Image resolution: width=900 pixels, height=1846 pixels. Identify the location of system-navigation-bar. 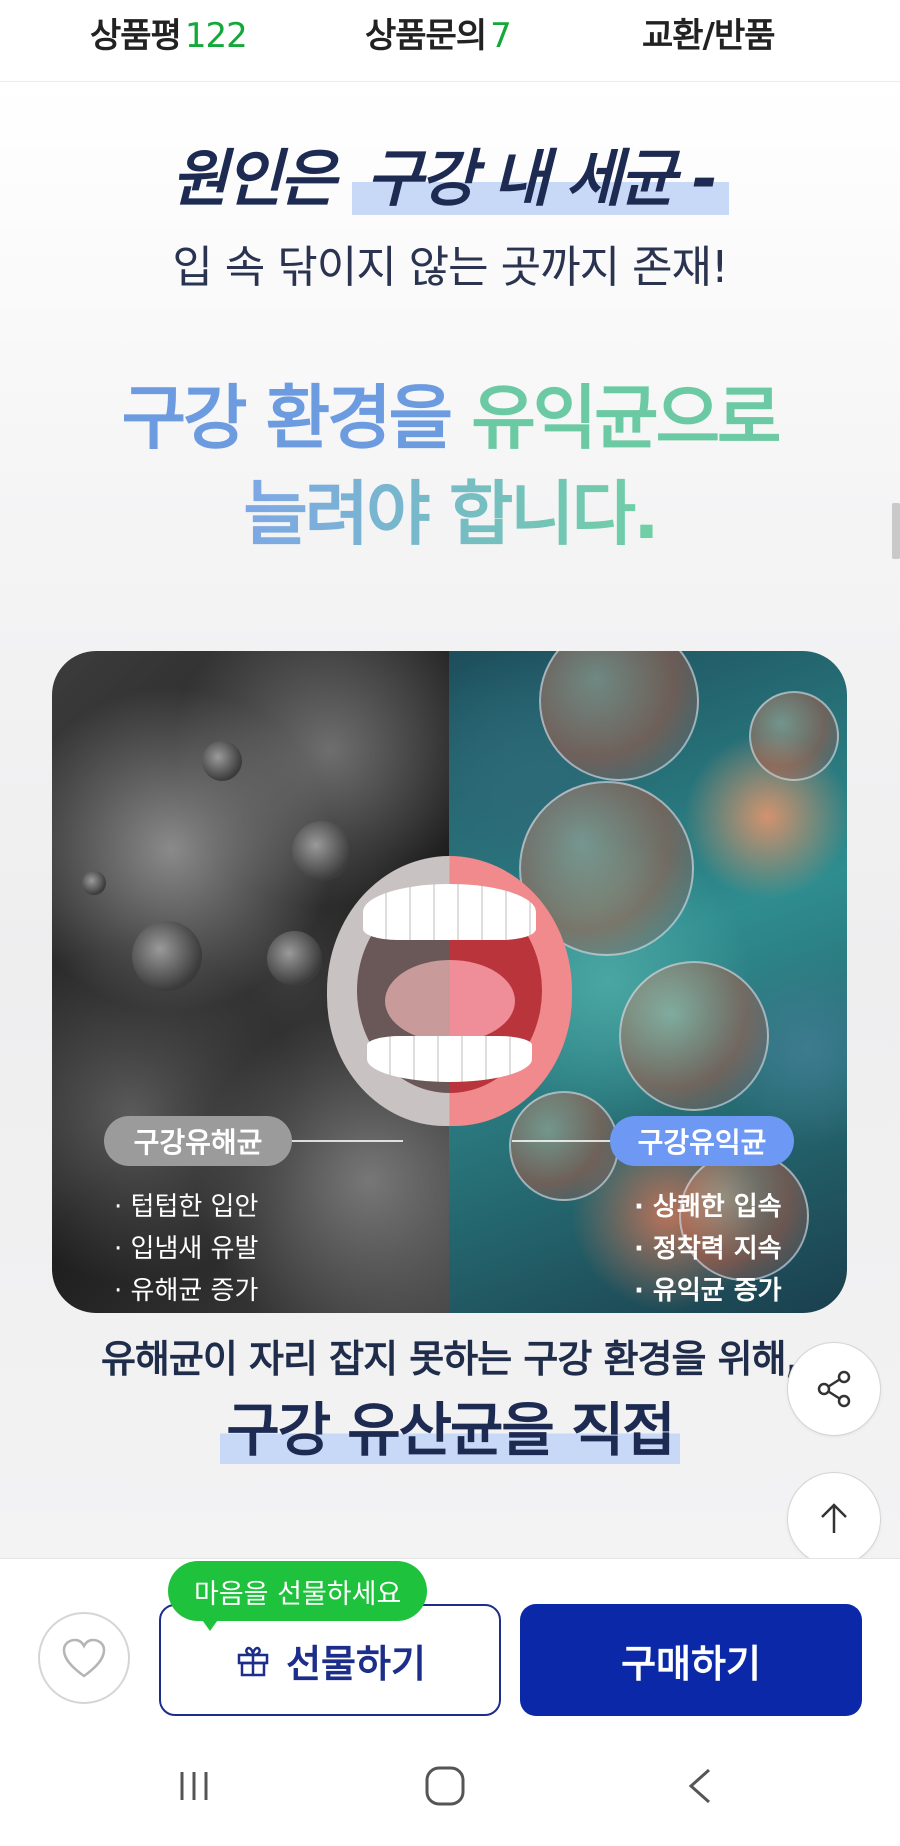
(450, 1787).